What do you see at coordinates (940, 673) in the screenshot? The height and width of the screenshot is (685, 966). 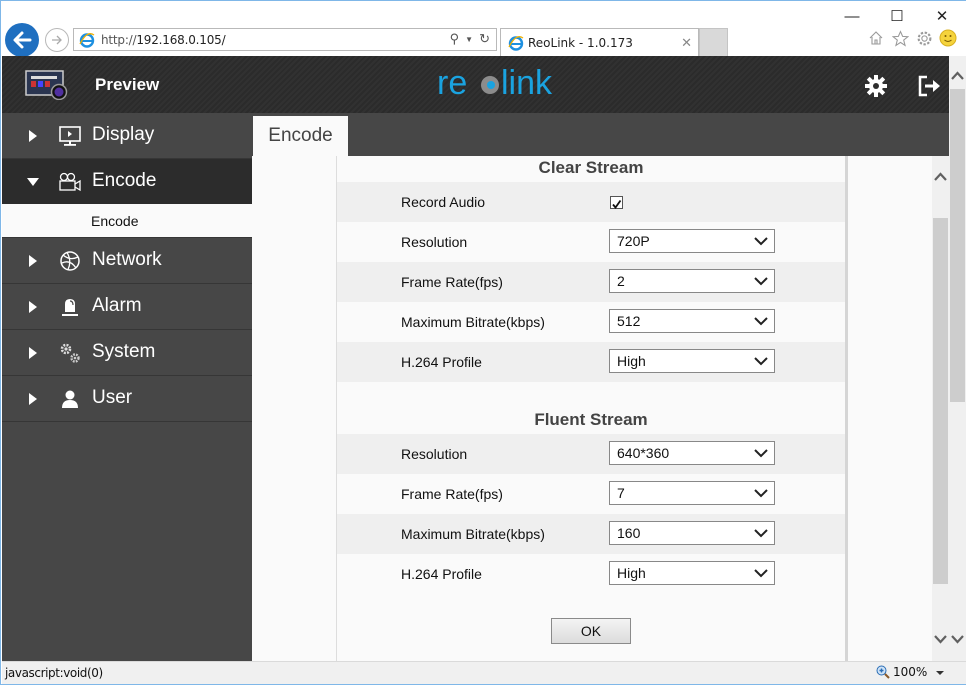 I see `zoom-dropdown-icon` at bounding box center [940, 673].